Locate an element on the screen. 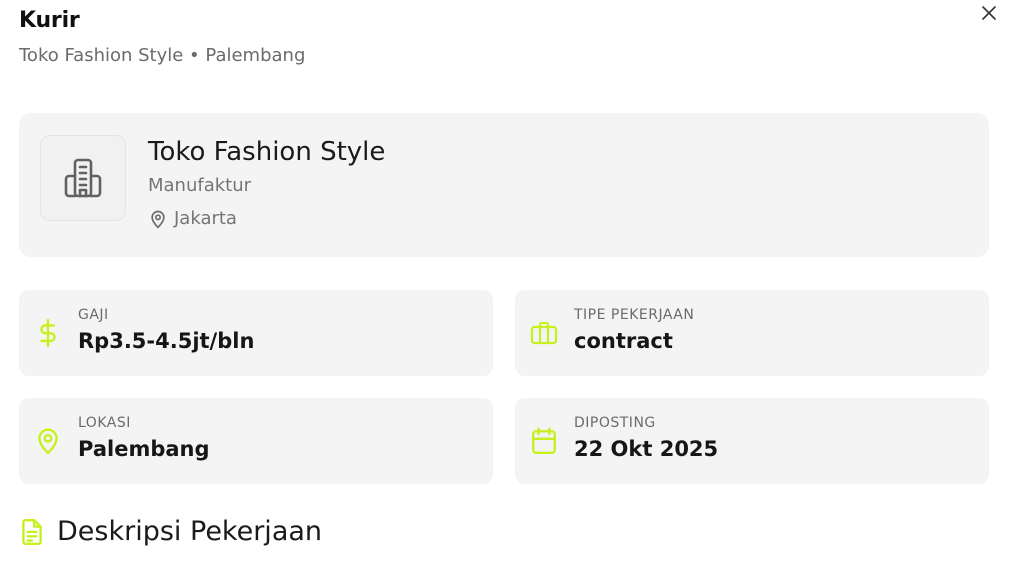  location-card: LOKASI Palembang is located at coordinates (256, 441).